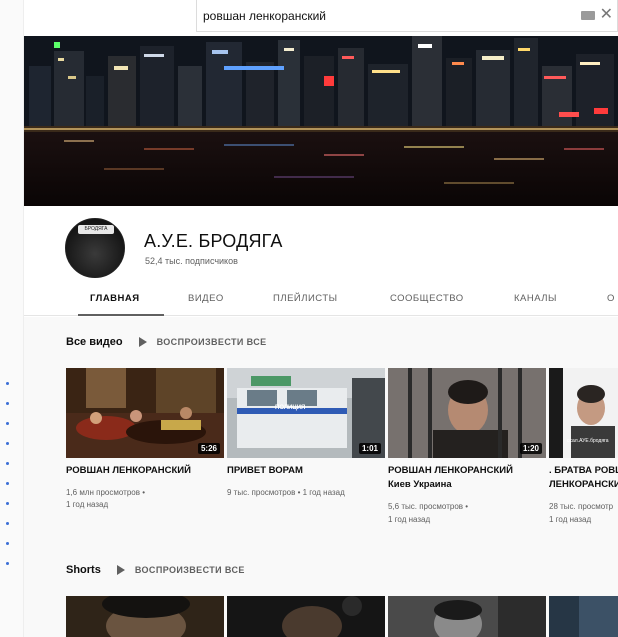  Describe the element at coordinates (420, 485) in the screenshot. I see `video-title-line2: Киев Украина` at that location.